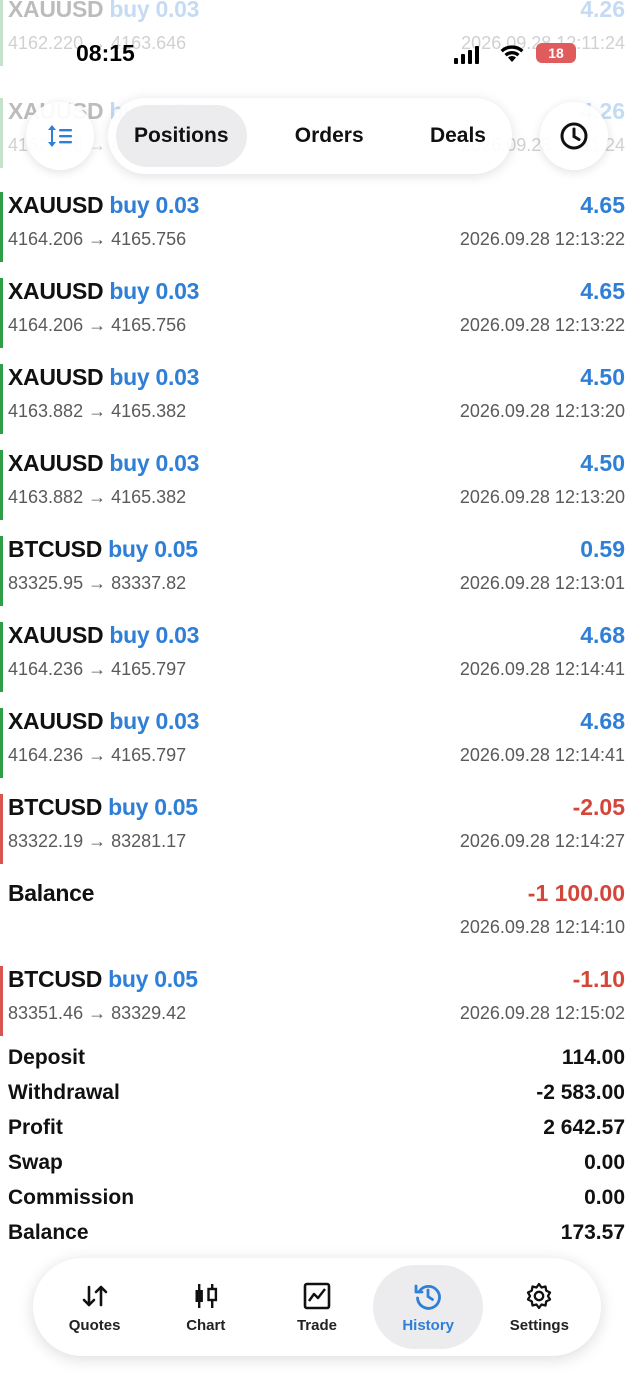 The width and height of the screenshot is (638, 1388). I want to click on tab-orders: Orders, so click(329, 136).